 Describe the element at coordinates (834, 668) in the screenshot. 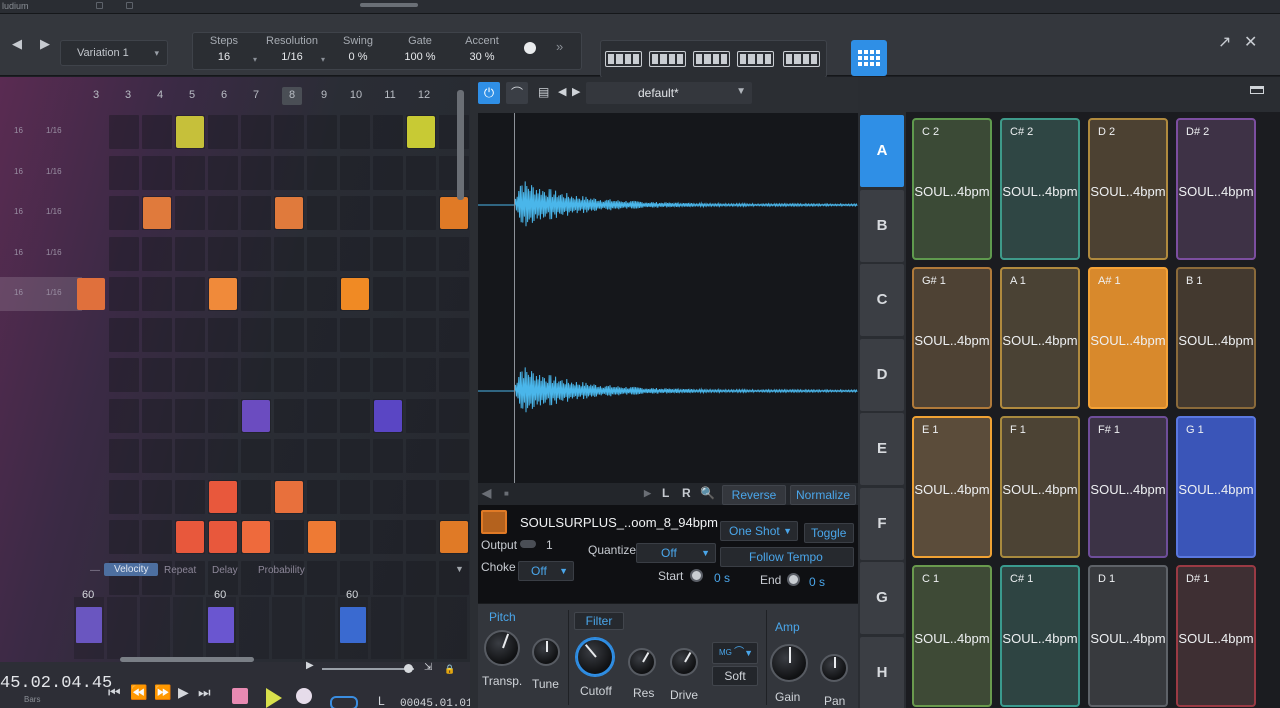

I see `pan-knob` at that location.